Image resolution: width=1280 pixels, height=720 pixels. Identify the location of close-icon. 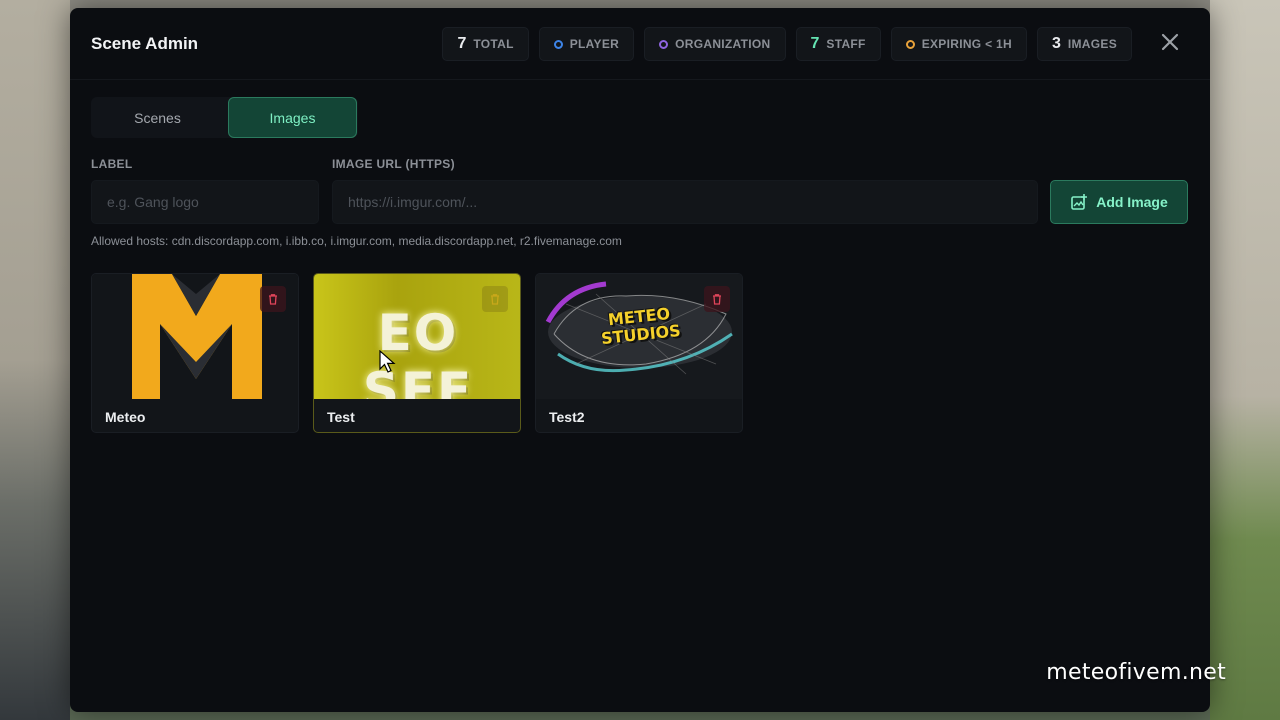
(1170, 44).